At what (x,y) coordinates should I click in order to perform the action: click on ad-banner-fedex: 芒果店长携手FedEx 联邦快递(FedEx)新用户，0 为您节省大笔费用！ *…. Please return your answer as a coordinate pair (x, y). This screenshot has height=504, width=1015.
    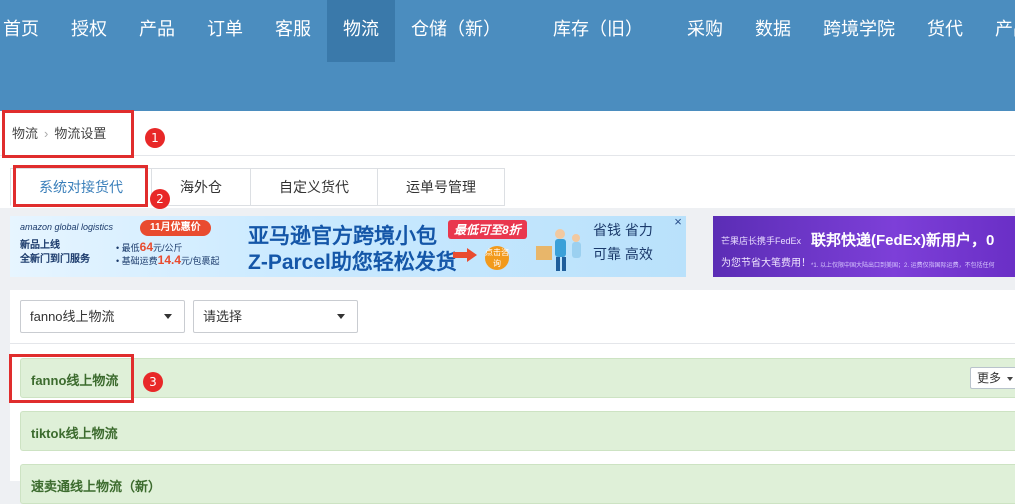
    Looking at the image, I should click on (864, 246).